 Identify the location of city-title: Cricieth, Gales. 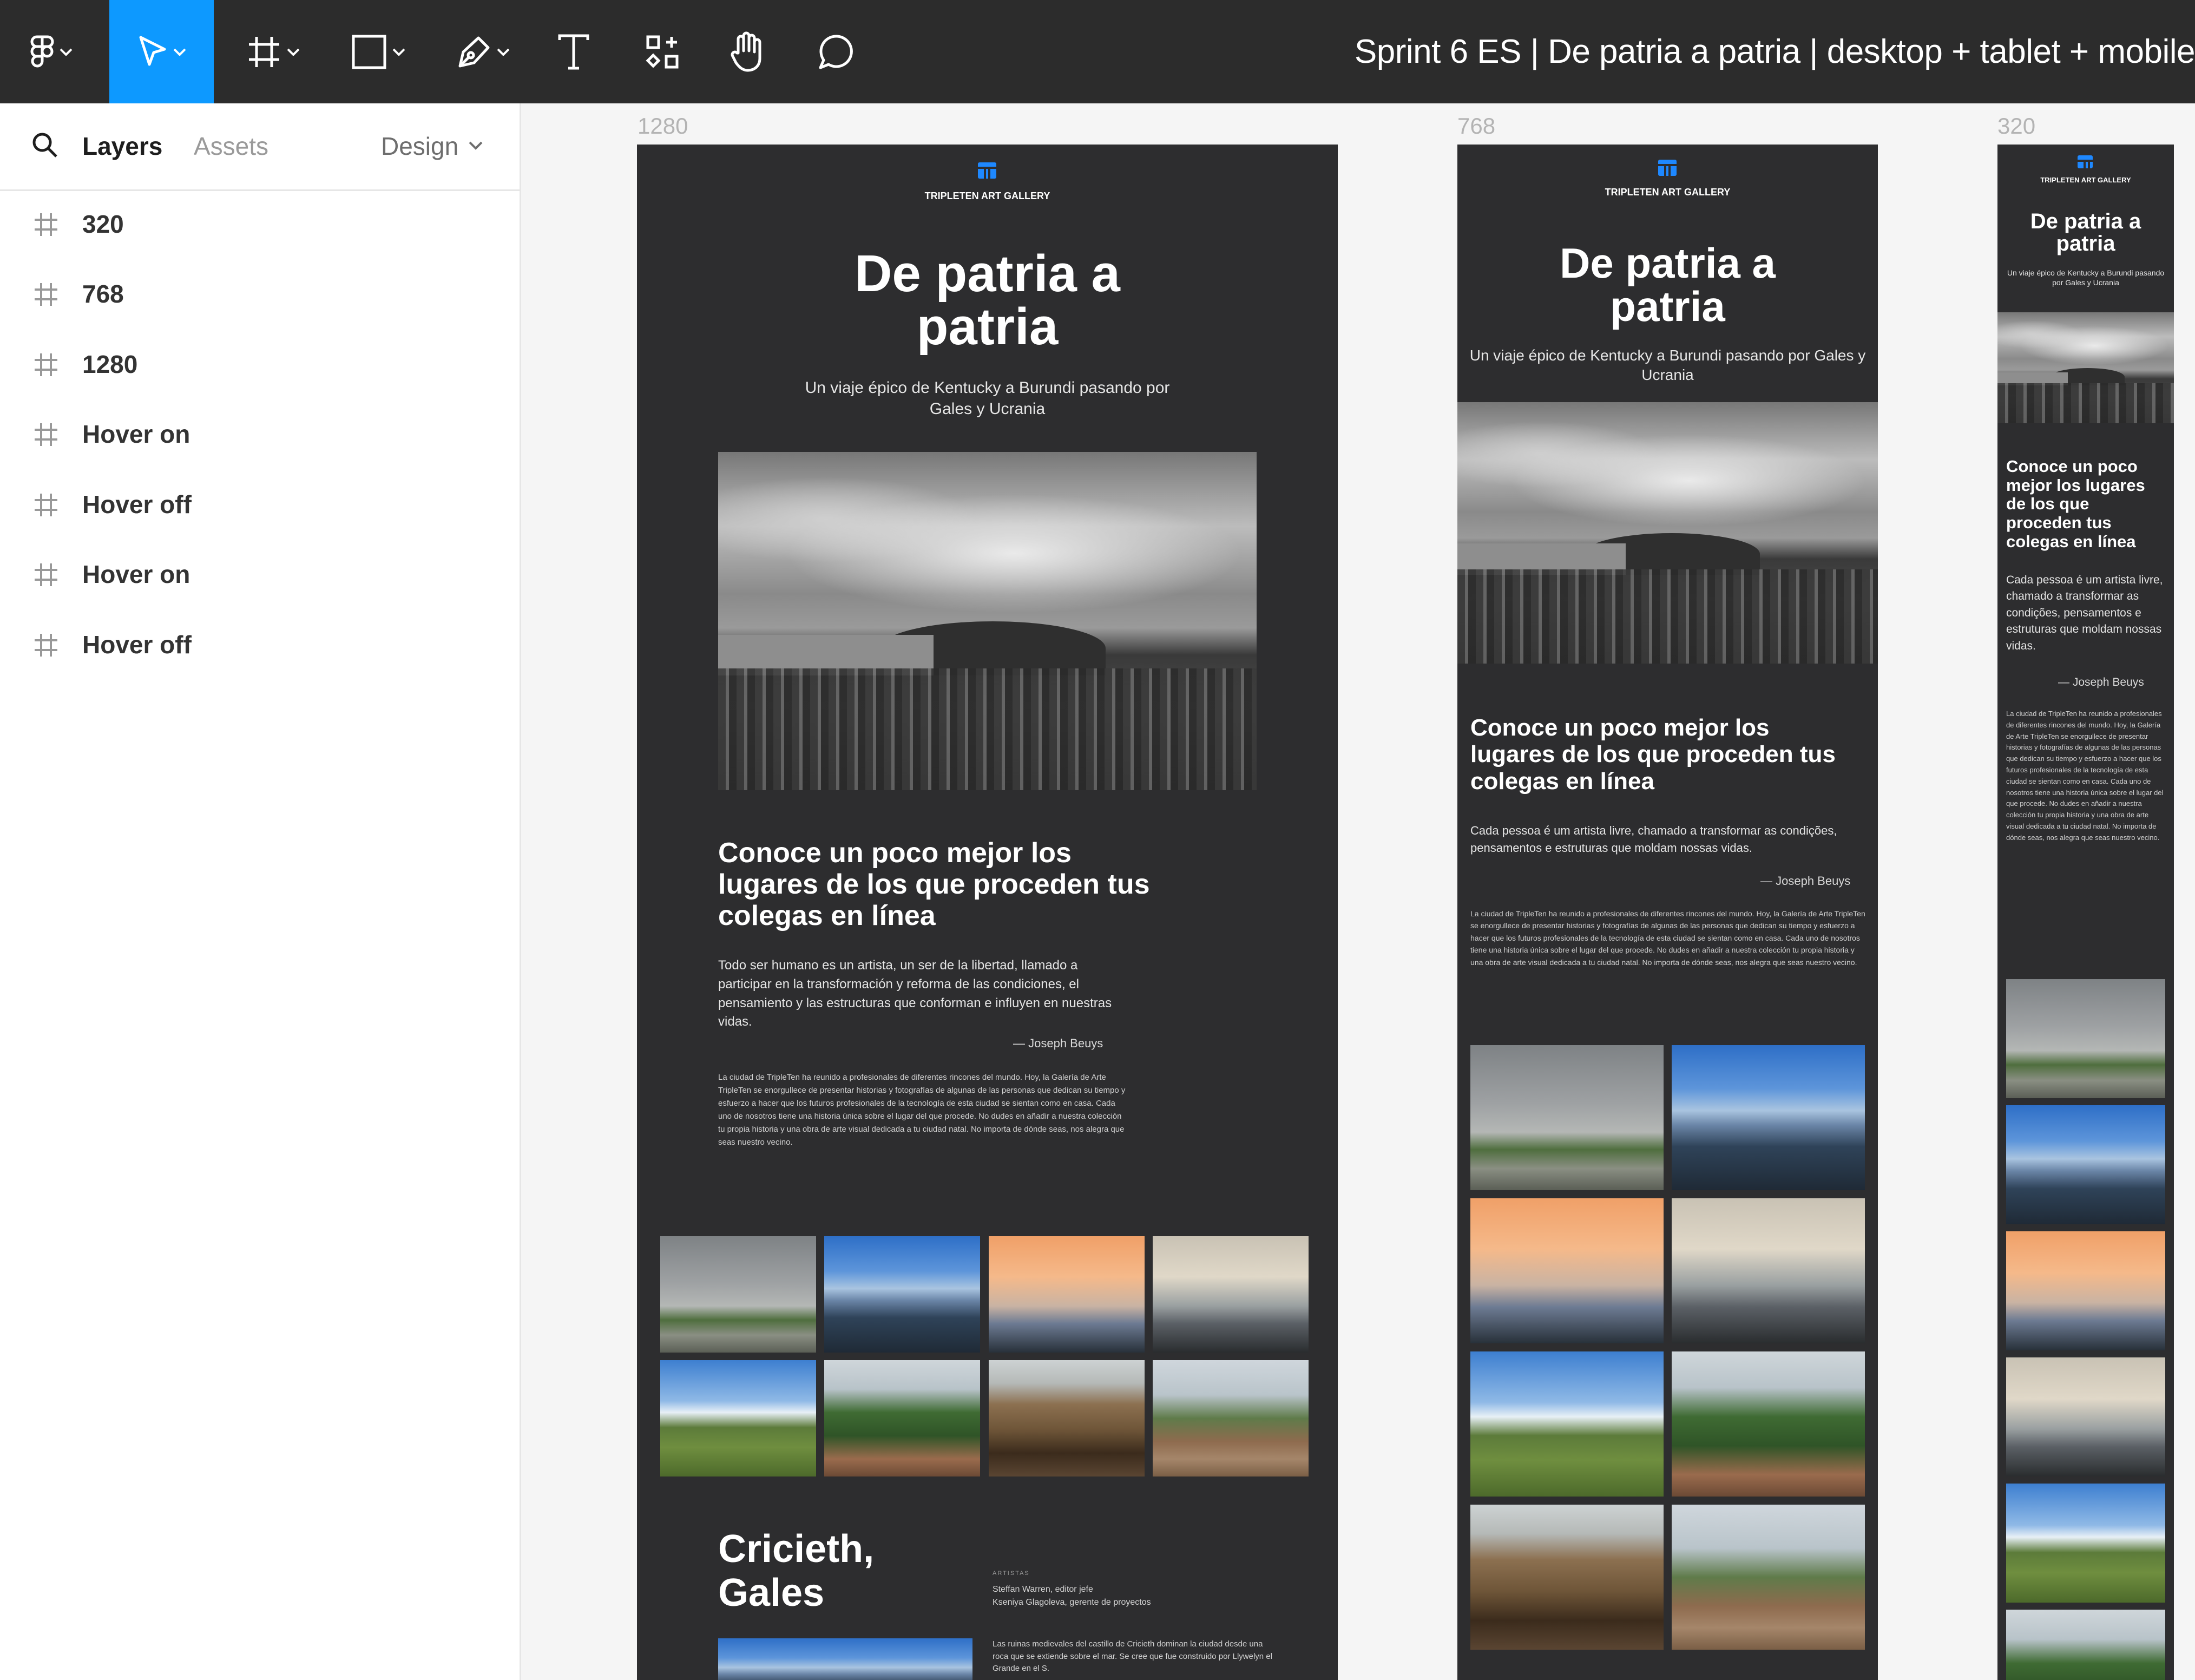
(797, 1571).